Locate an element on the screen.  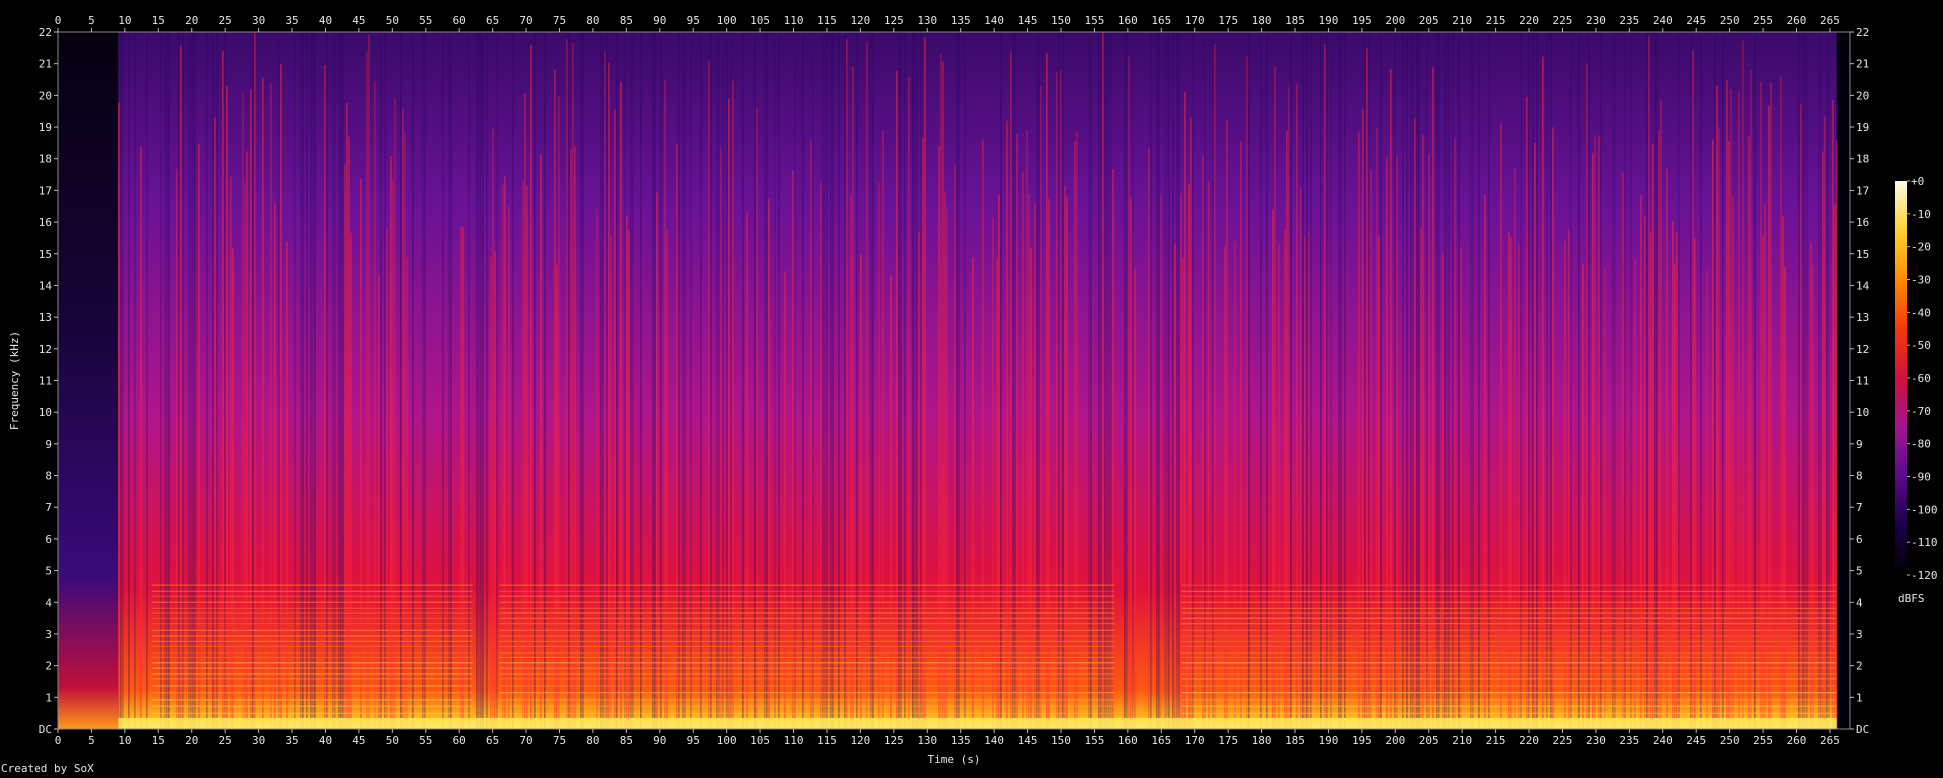
x-tick-label: 65 is located at coordinates (492, 740).